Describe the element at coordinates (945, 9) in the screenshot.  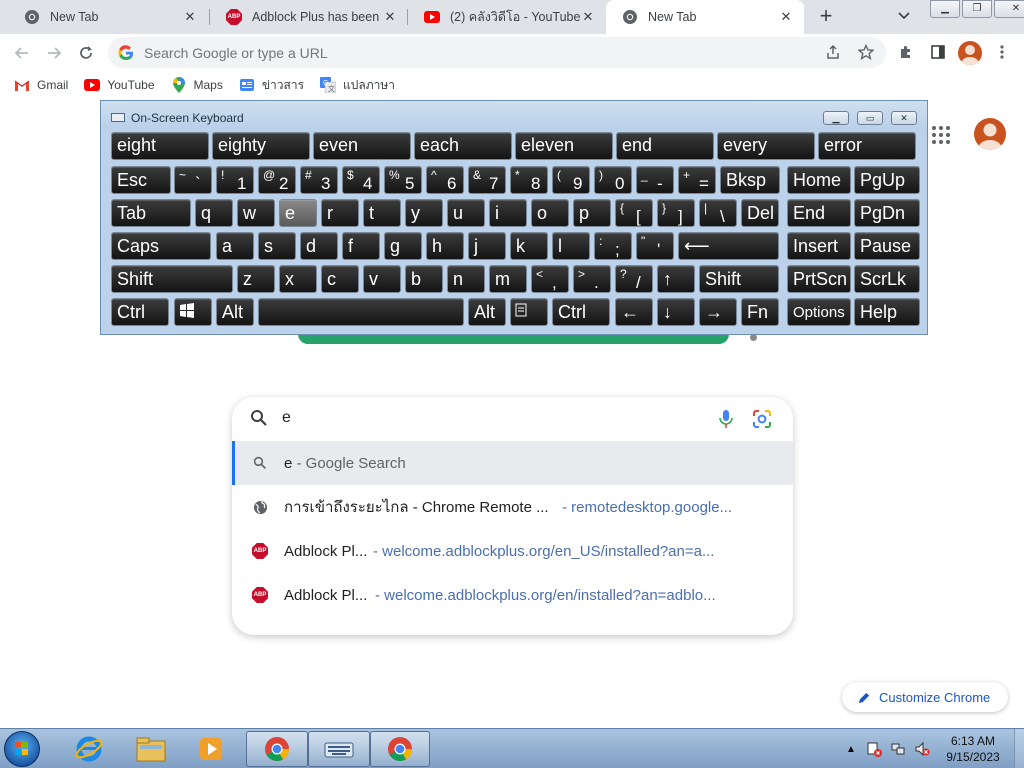
I see `minimize-button: ▁` at that location.